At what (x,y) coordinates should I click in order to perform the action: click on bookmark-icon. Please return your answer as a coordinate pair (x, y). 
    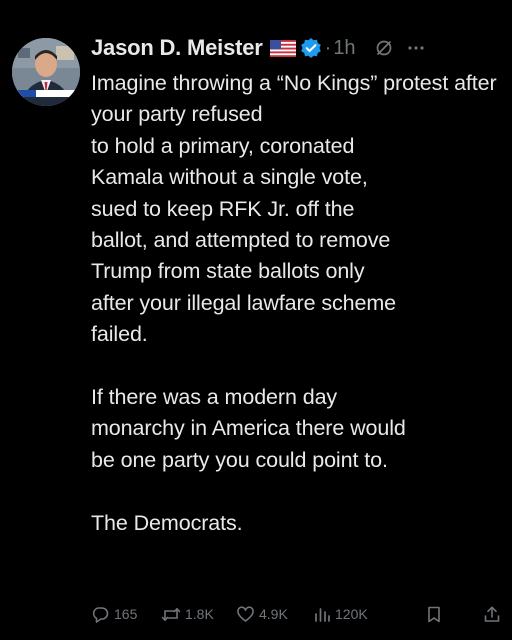
    Looking at the image, I should click on (434, 614).